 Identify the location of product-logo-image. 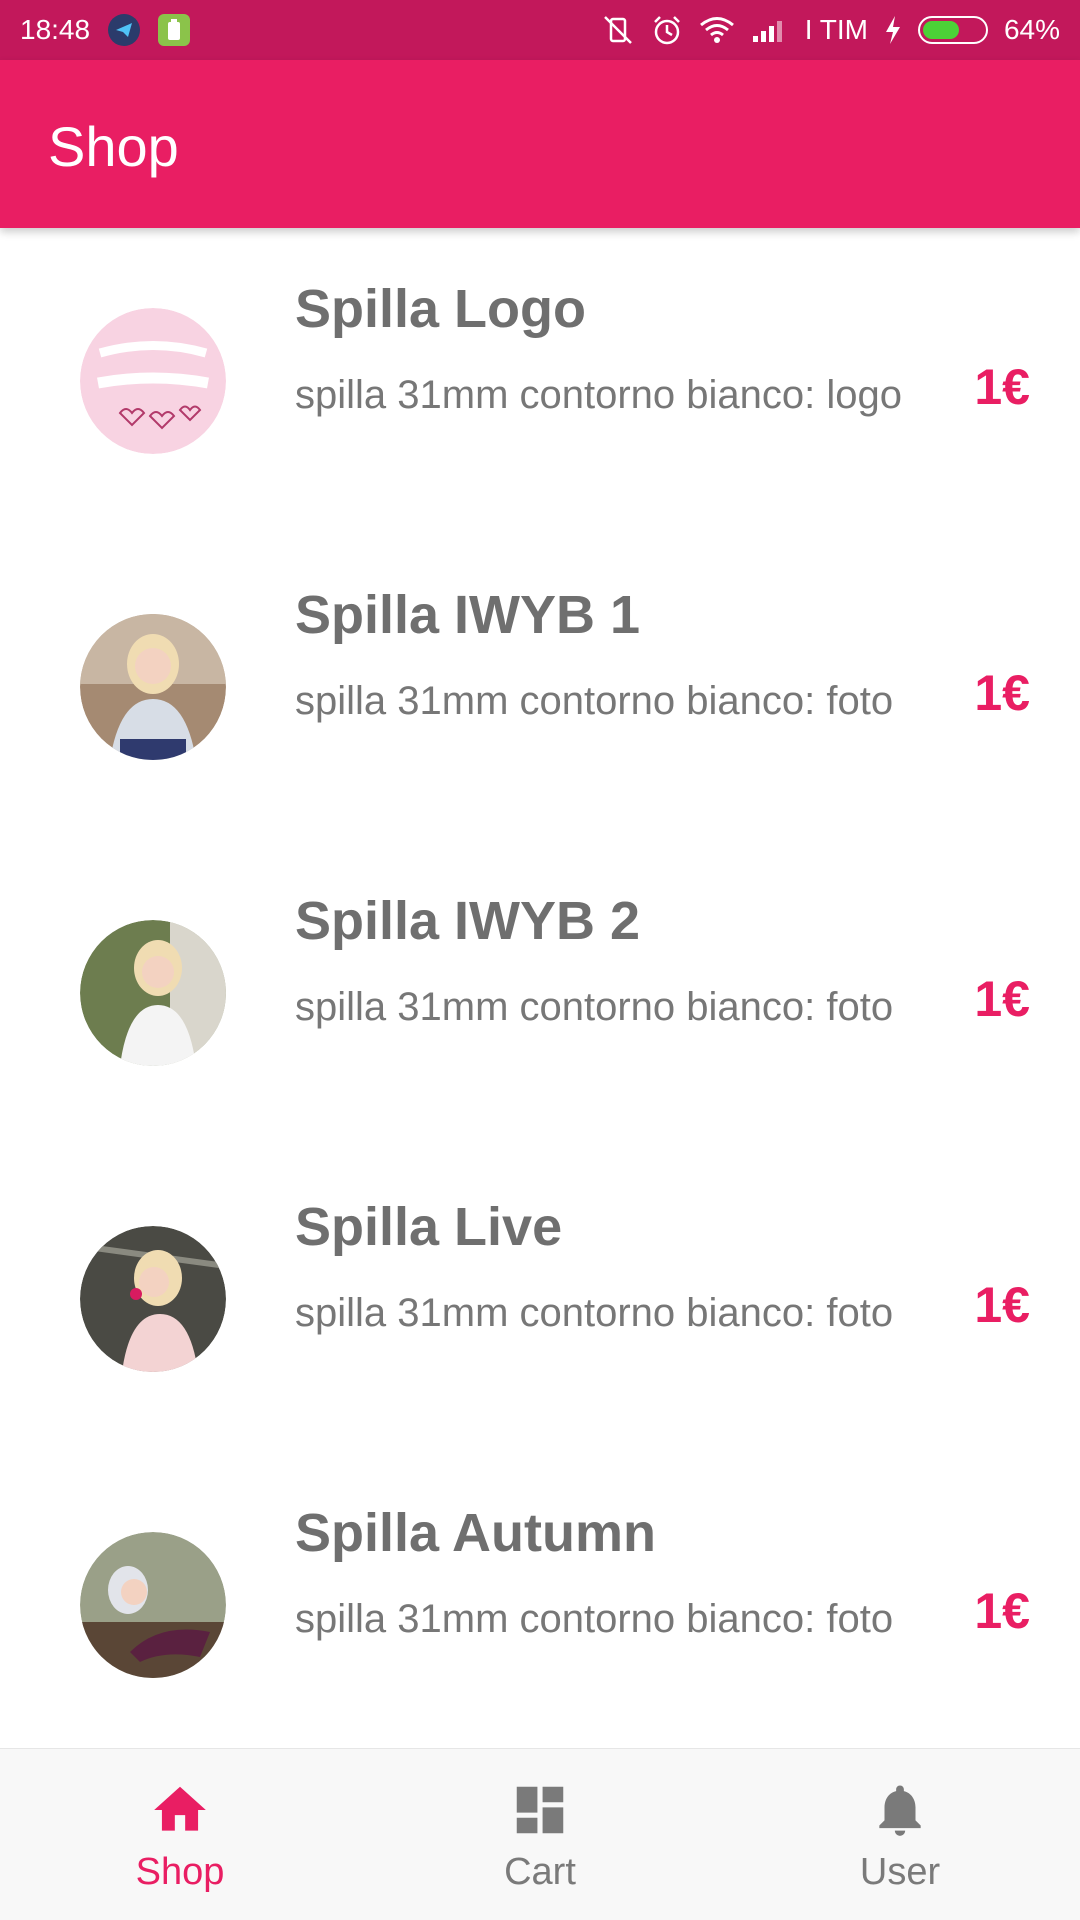
(153, 381).